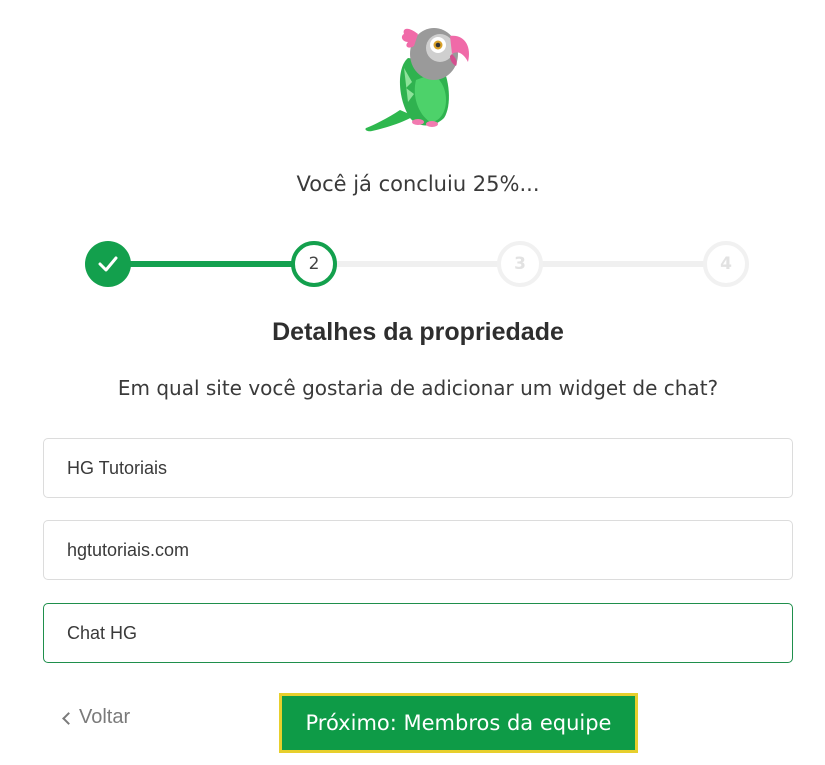 This screenshot has width=825, height=765. What do you see at coordinates (418, 550) in the screenshot?
I see `website-url-input` at bounding box center [418, 550].